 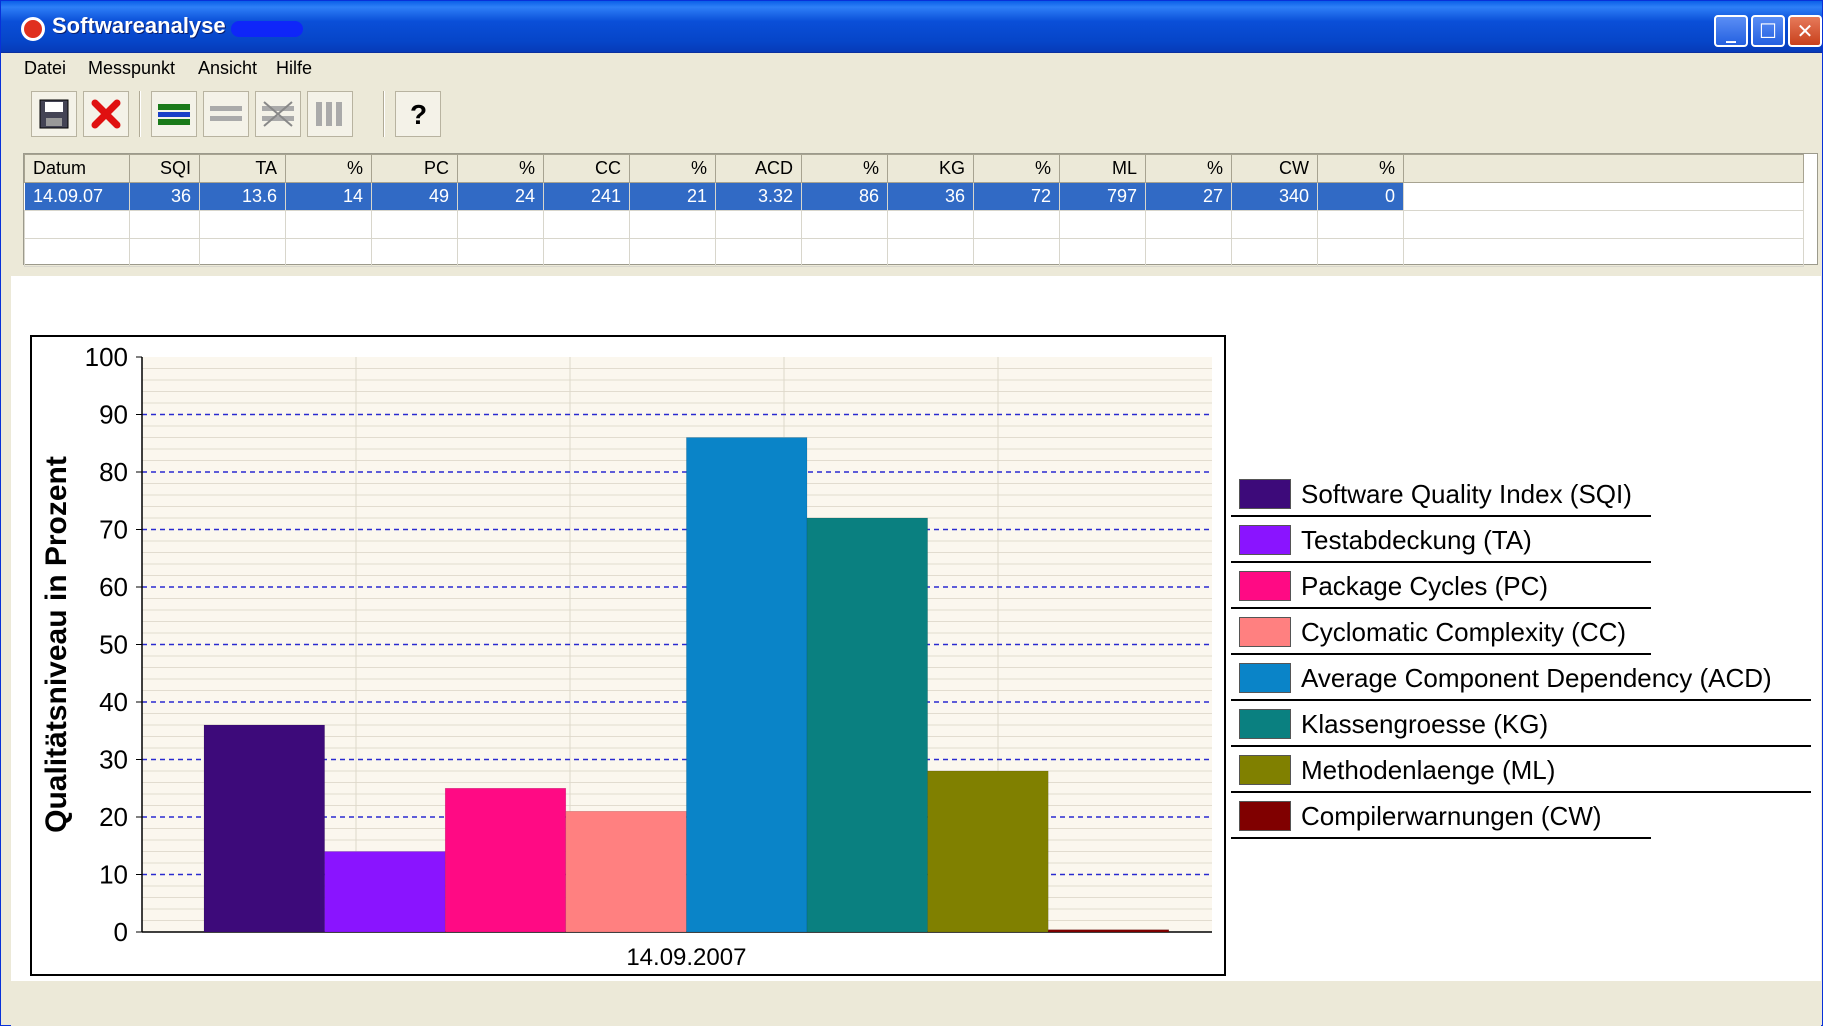 I want to click on y-tick-label: 20, so click(x=113, y=817).